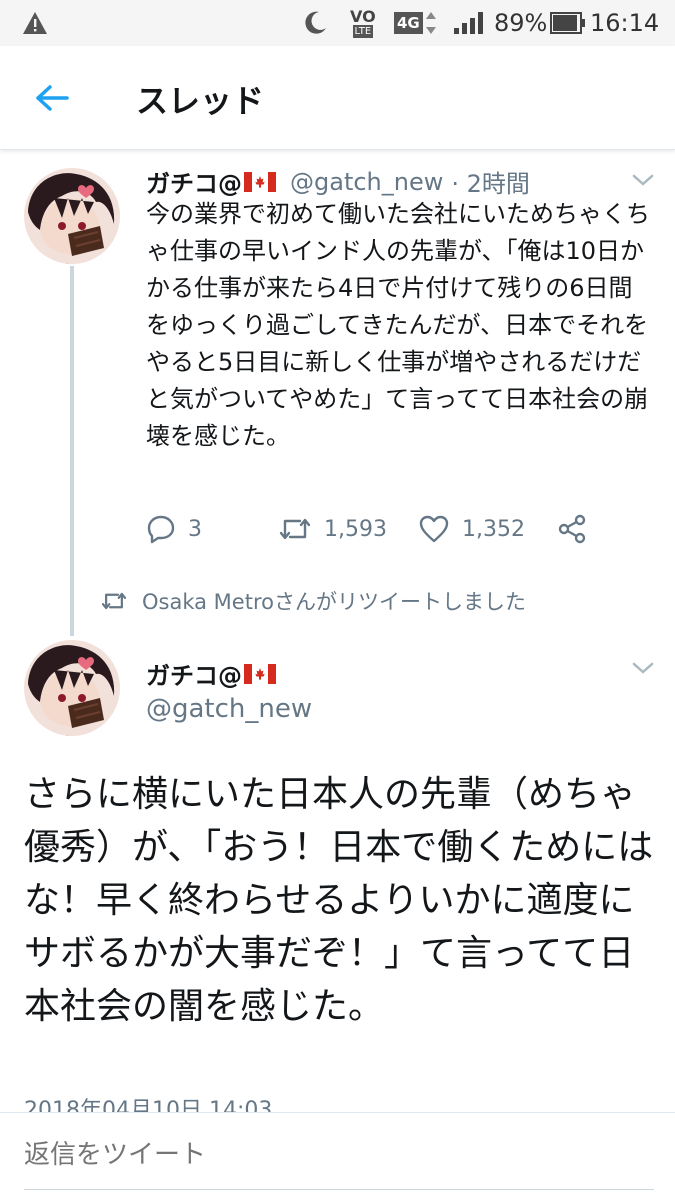 The image size is (675, 1200). What do you see at coordinates (493, 529) in the screenshot?
I see `like-count: 1,352` at bounding box center [493, 529].